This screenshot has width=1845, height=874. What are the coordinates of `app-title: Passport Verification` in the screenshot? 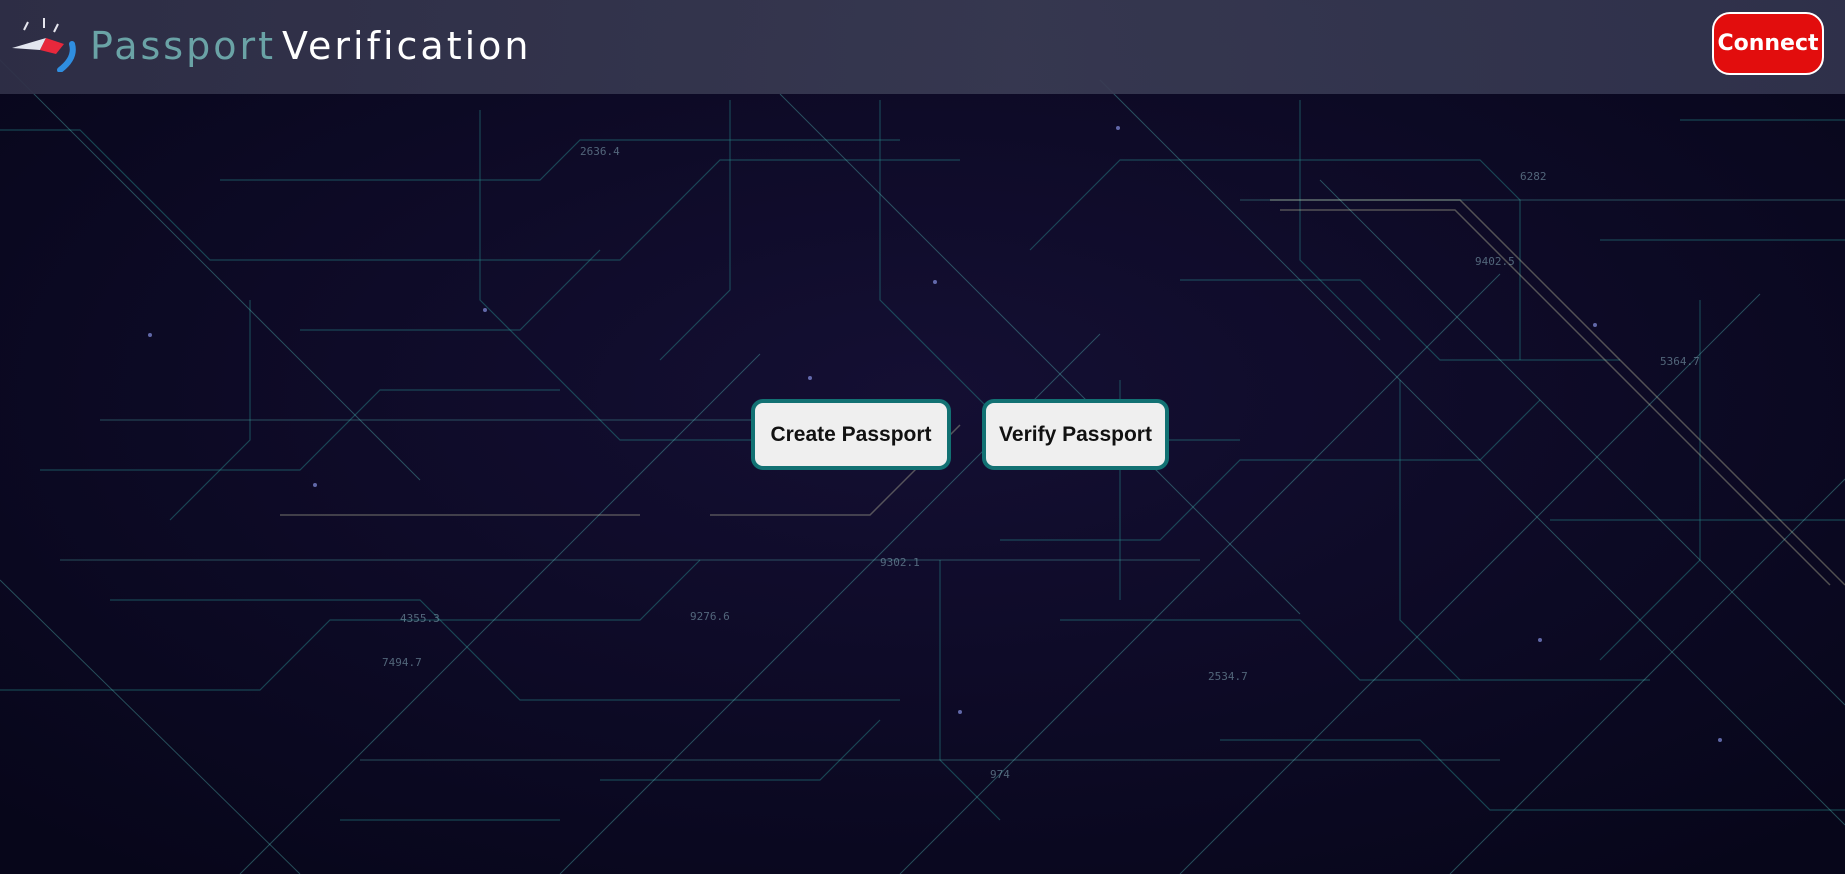 It's located at (311, 46).